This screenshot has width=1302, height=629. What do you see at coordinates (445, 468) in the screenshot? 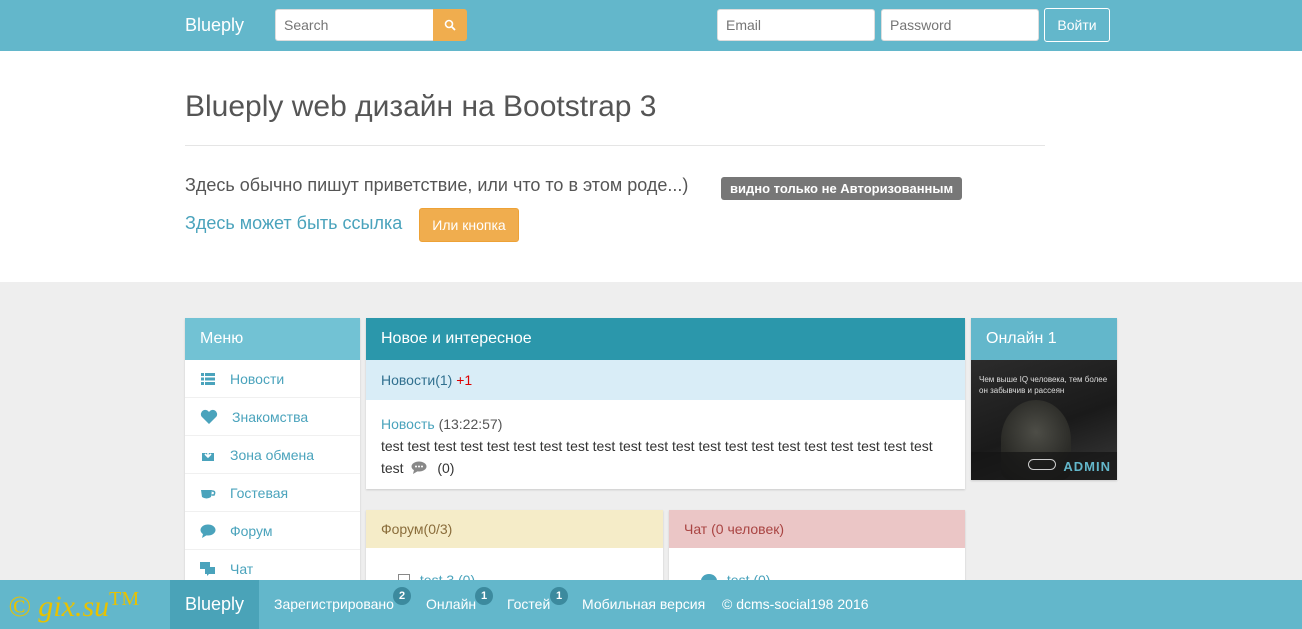
I see `comment-count: (0)` at bounding box center [445, 468].